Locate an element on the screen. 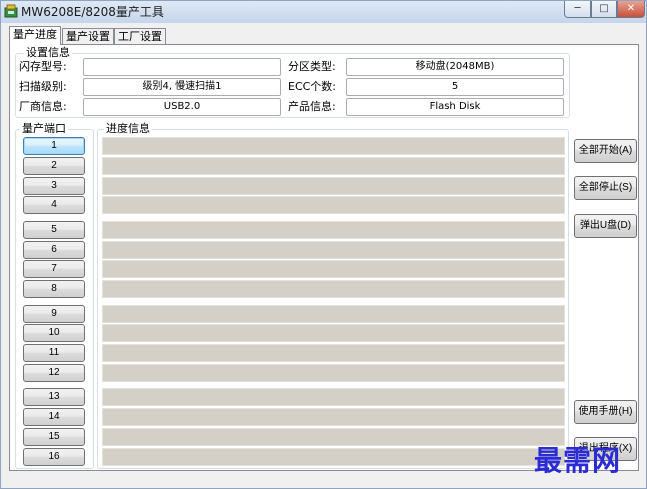 The height and width of the screenshot is (489, 647). port-button-16: 16 is located at coordinates (54, 456).